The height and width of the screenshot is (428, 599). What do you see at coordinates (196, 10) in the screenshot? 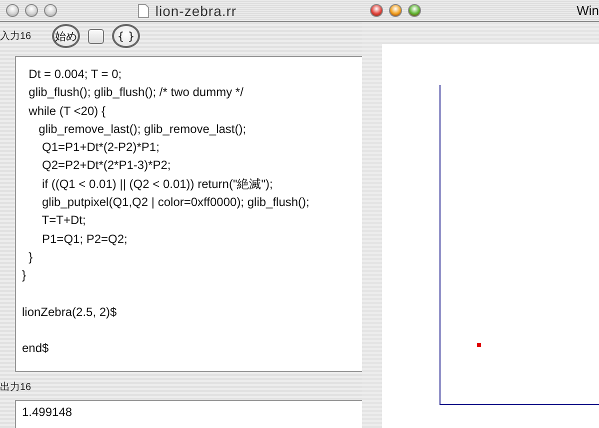
I see `window-title: lion-zebra.rr` at bounding box center [196, 10].